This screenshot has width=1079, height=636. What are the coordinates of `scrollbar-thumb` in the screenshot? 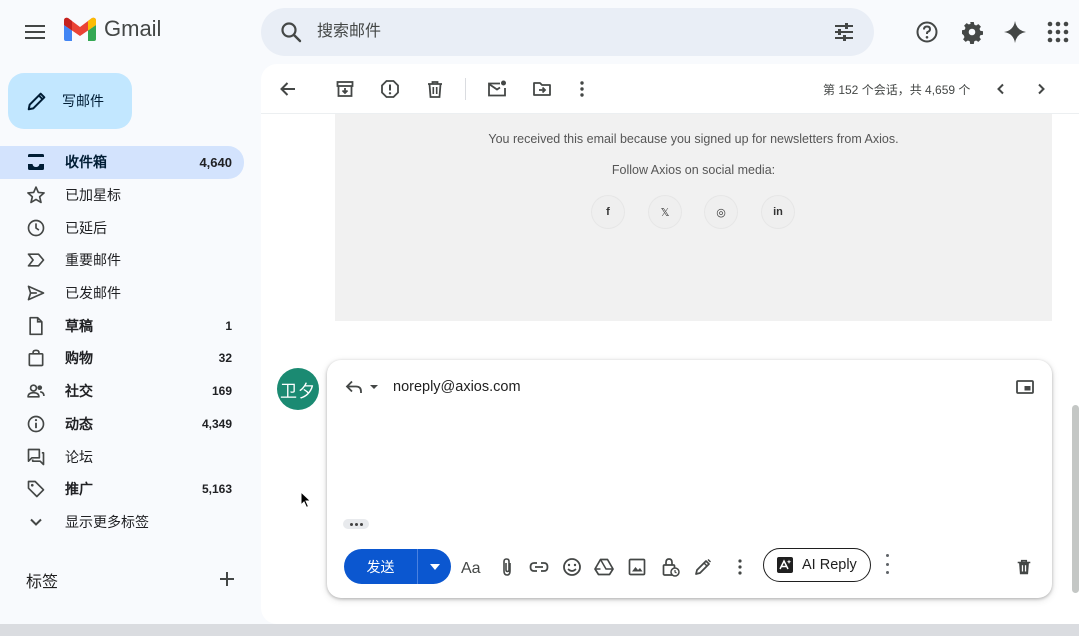 It's located at (1075, 499).